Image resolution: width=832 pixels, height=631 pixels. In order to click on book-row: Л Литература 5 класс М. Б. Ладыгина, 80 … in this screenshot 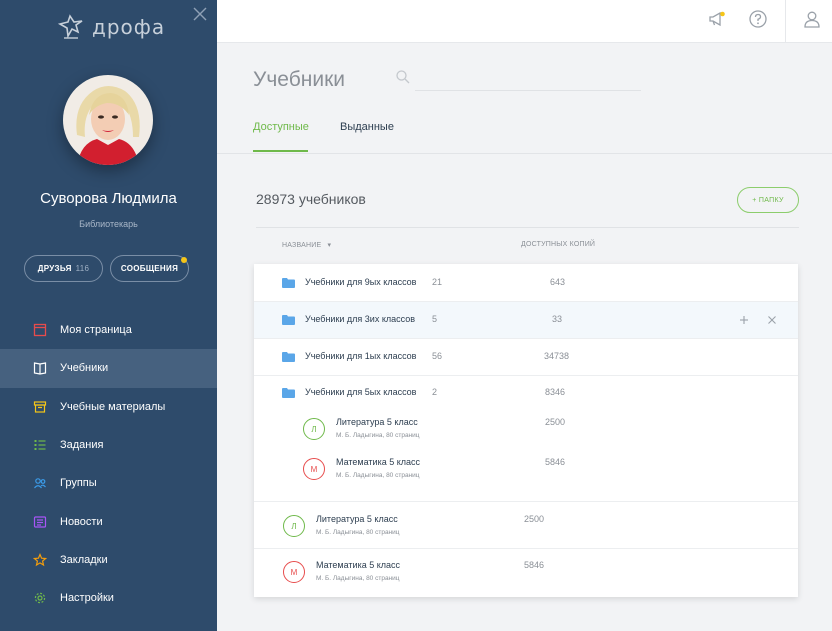, I will do `click(526, 525)`.